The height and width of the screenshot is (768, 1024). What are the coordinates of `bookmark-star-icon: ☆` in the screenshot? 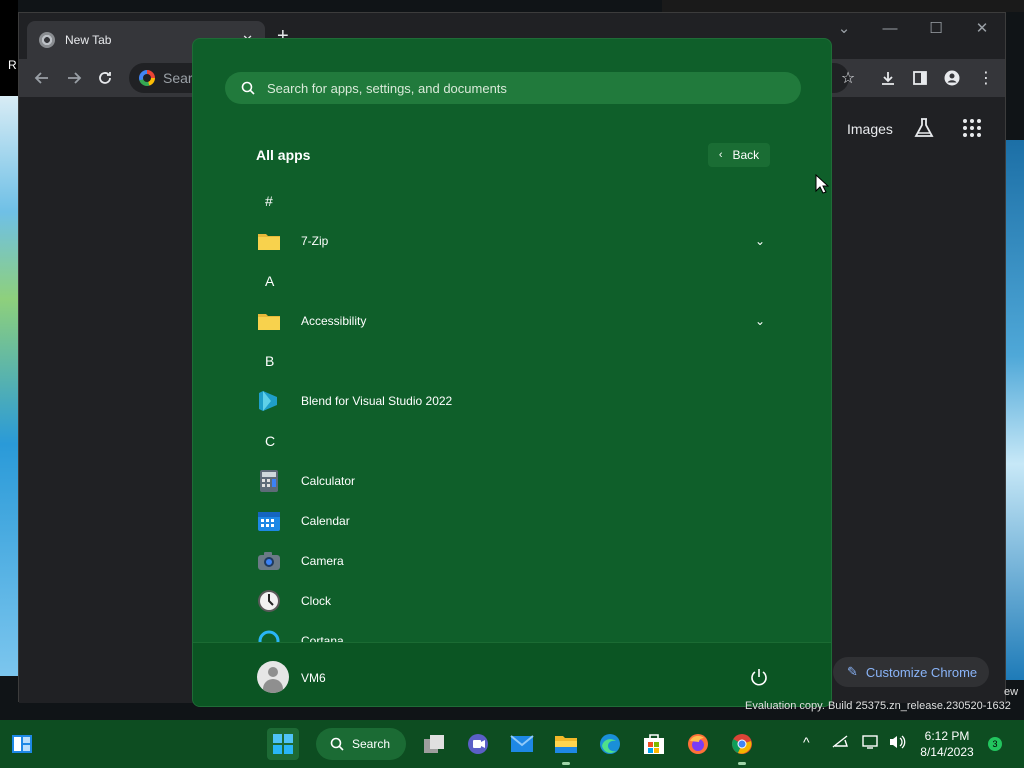 It's located at (848, 78).